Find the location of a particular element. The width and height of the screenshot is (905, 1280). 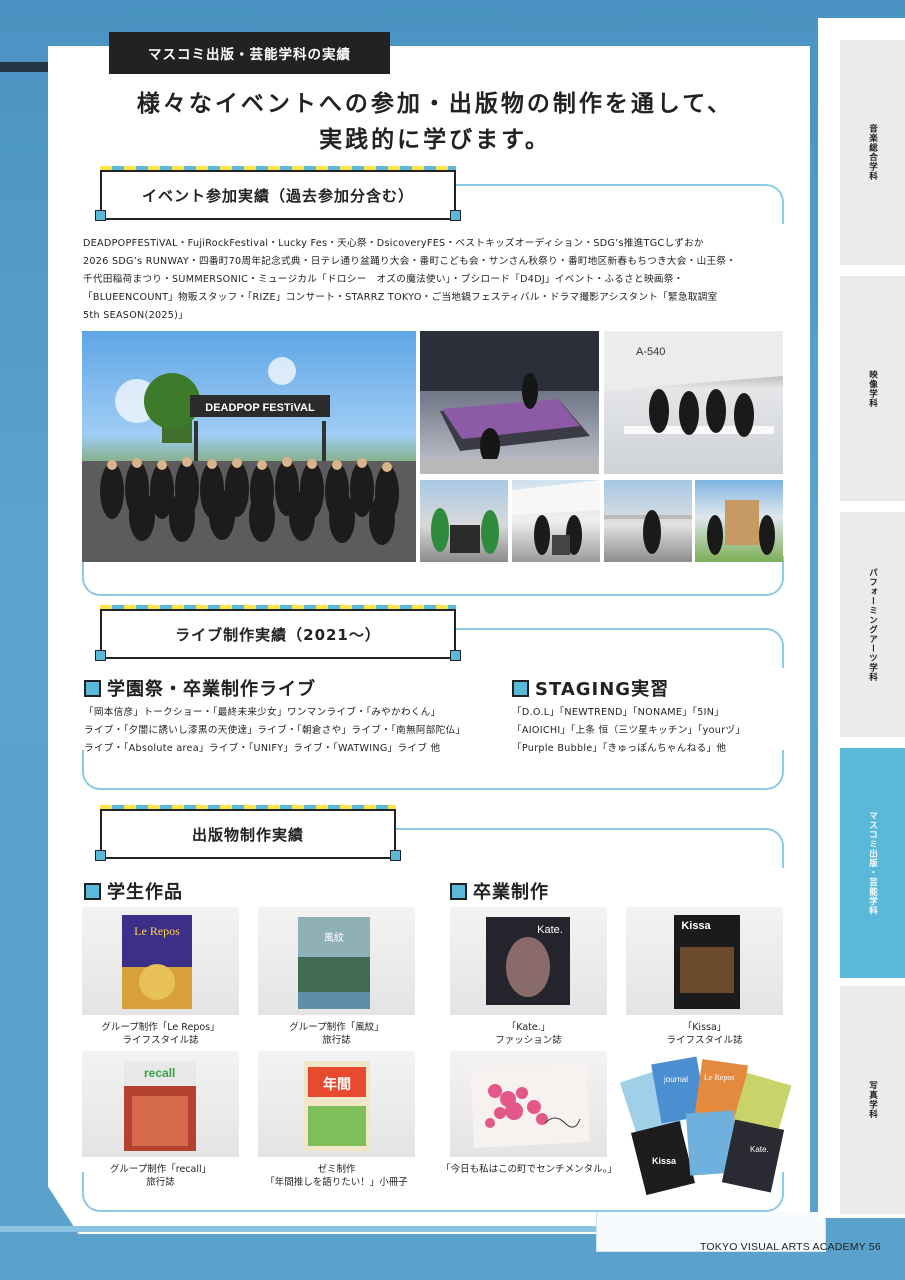

stage-setup-photo is located at coordinates (509, 402).